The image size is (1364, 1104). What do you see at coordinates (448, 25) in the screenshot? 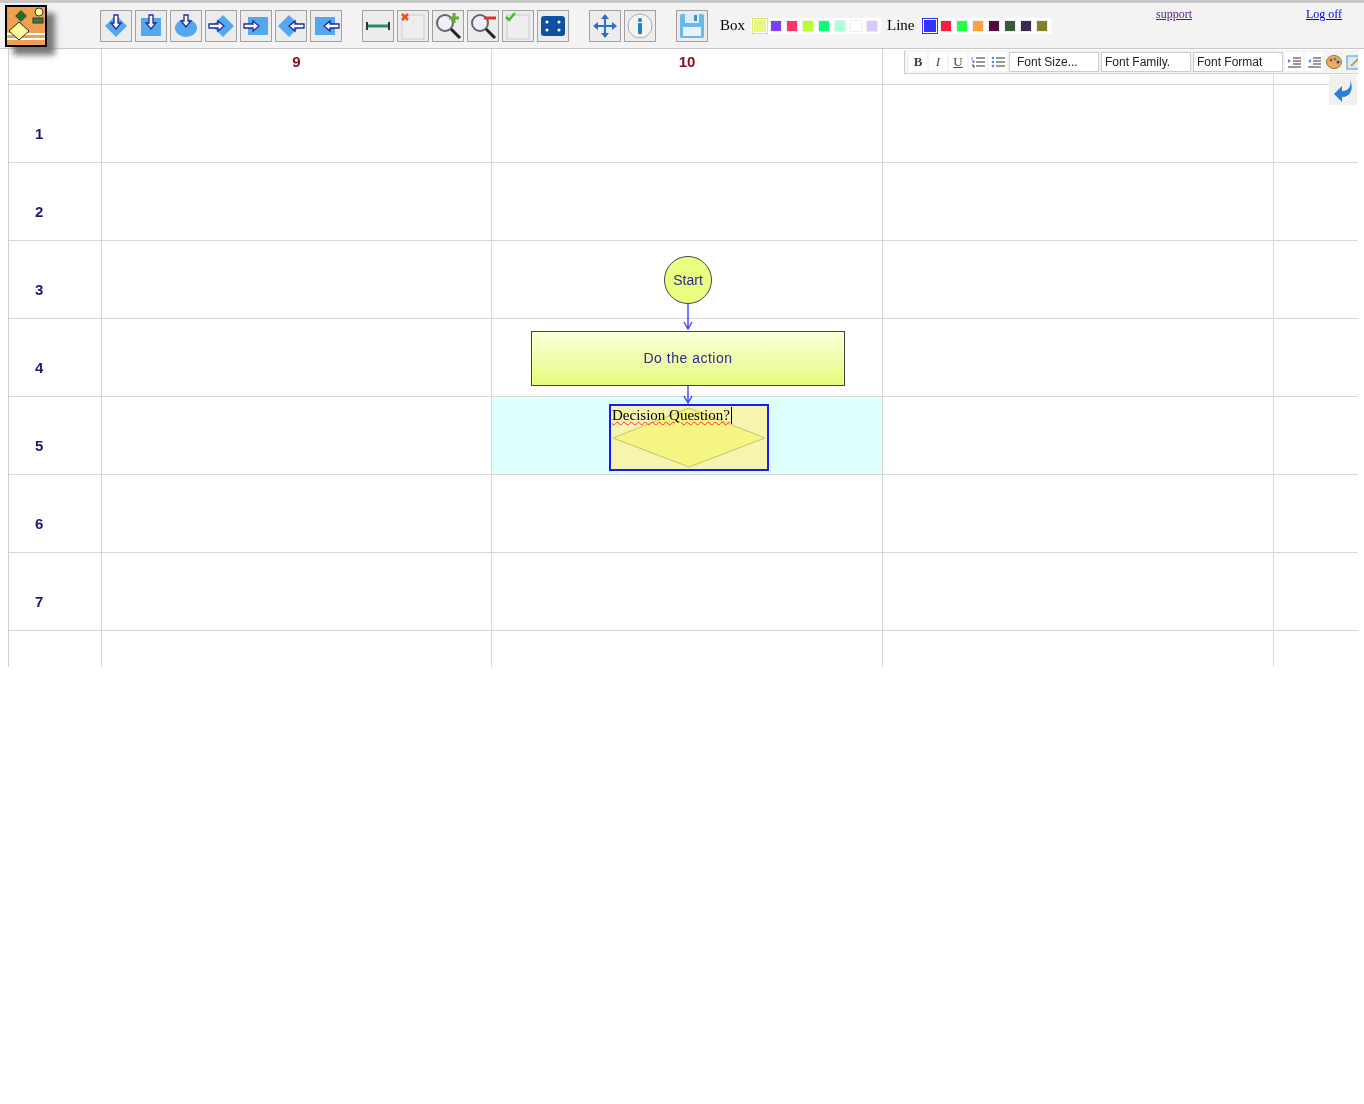
I see `zoom-in-icon` at bounding box center [448, 25].